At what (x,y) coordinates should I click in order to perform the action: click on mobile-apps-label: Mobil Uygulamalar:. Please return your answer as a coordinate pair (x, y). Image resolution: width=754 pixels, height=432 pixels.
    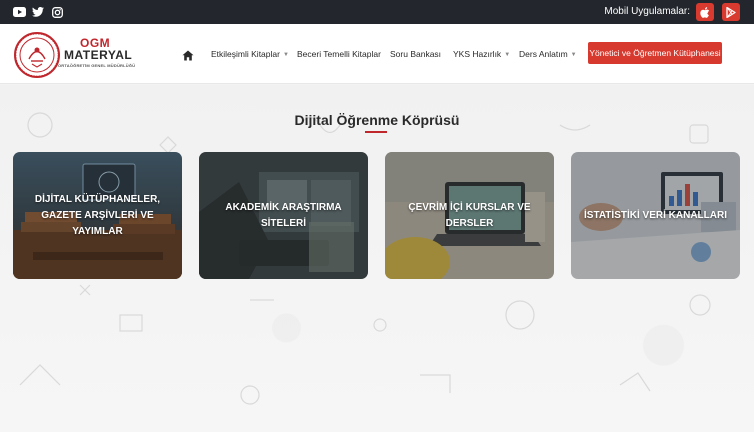
    Looking at the image, I should click on (647, 11).